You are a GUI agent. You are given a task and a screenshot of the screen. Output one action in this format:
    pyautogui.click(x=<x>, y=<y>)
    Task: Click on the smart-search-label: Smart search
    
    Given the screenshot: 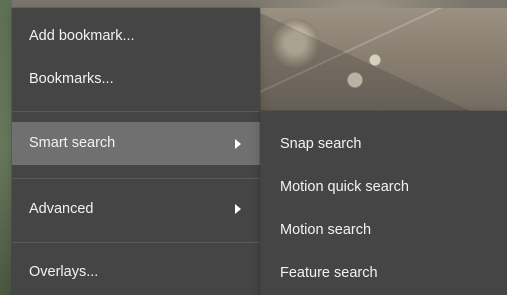 What is the action you would take?
    pyautogui.click(x=72, y=143)
    